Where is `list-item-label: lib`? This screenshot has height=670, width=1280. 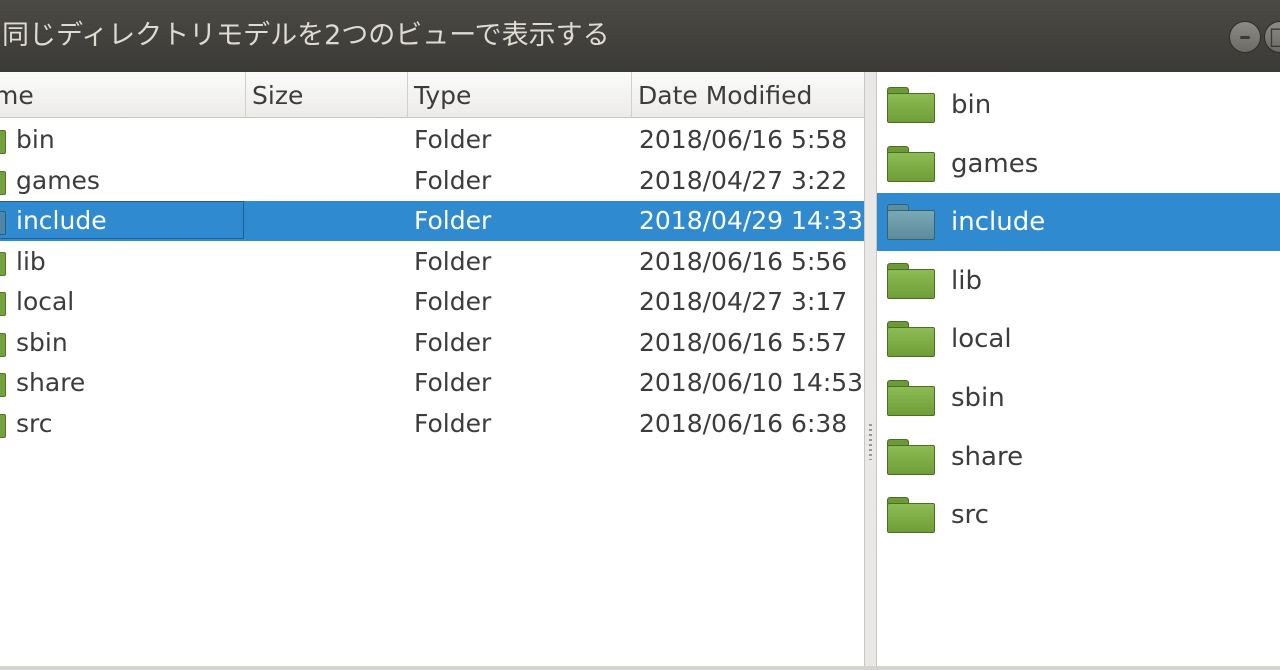
list-item-label: lib is located at coordinates (966, 280).